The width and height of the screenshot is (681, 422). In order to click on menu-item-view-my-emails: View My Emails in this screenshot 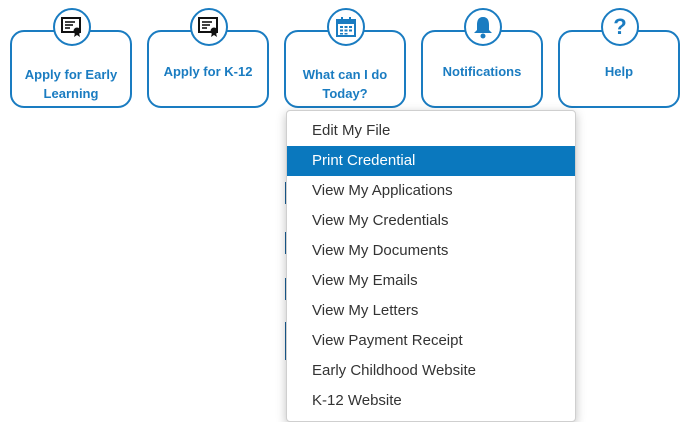, I will do `click(431, 281)`.